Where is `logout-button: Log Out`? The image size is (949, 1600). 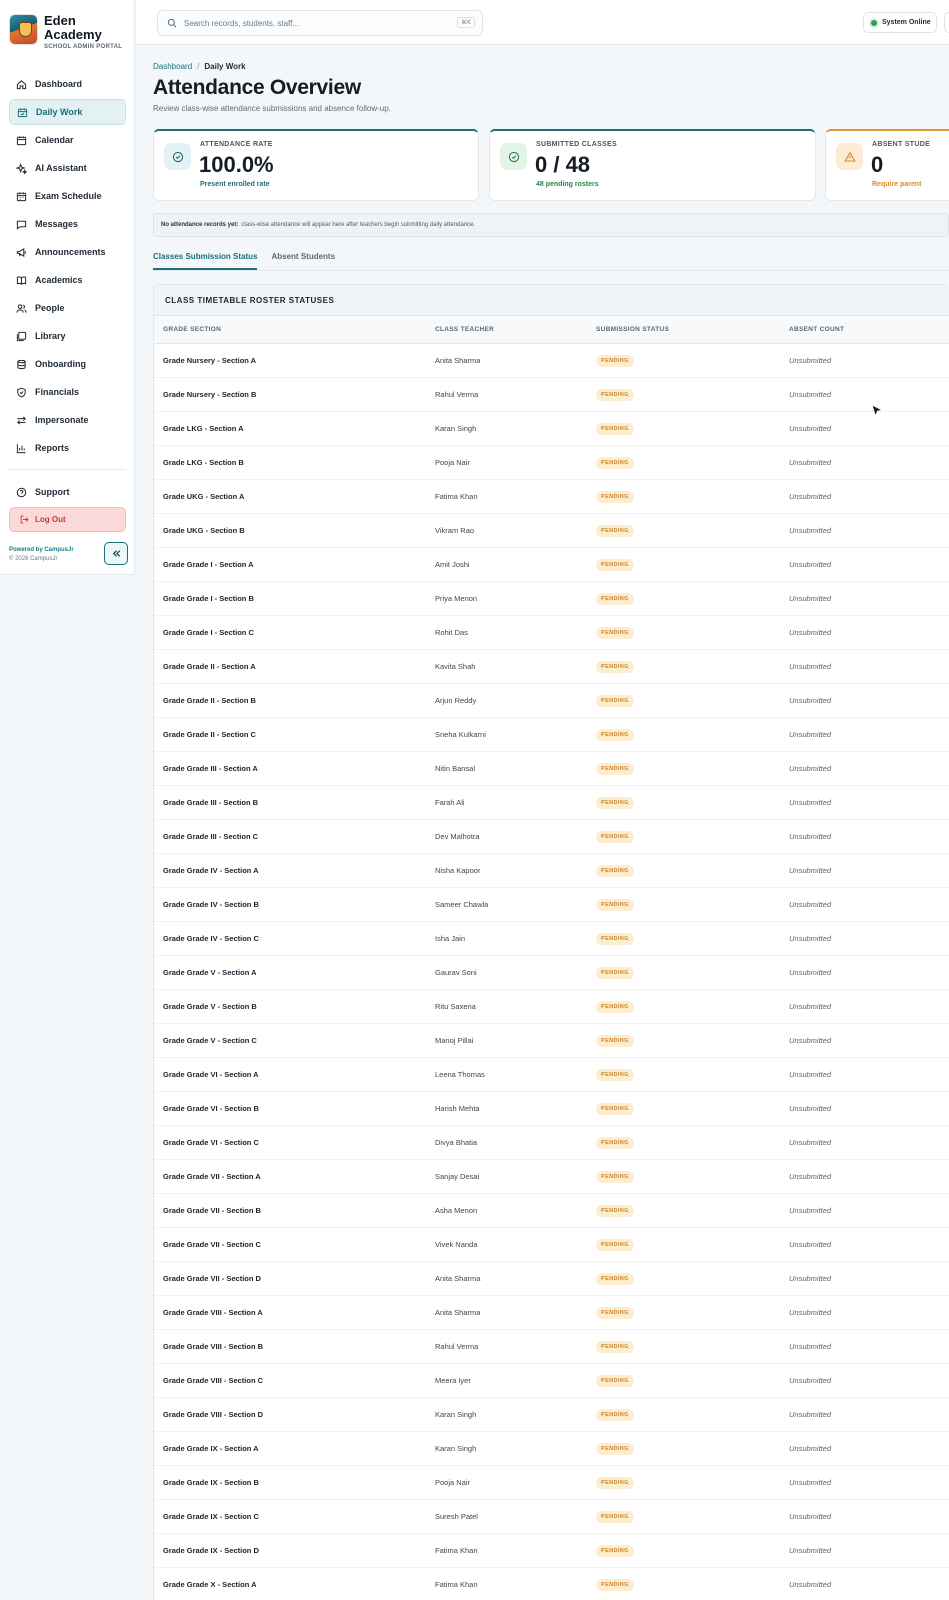
logout-button: Log Out is located at coordinates (67, 519).